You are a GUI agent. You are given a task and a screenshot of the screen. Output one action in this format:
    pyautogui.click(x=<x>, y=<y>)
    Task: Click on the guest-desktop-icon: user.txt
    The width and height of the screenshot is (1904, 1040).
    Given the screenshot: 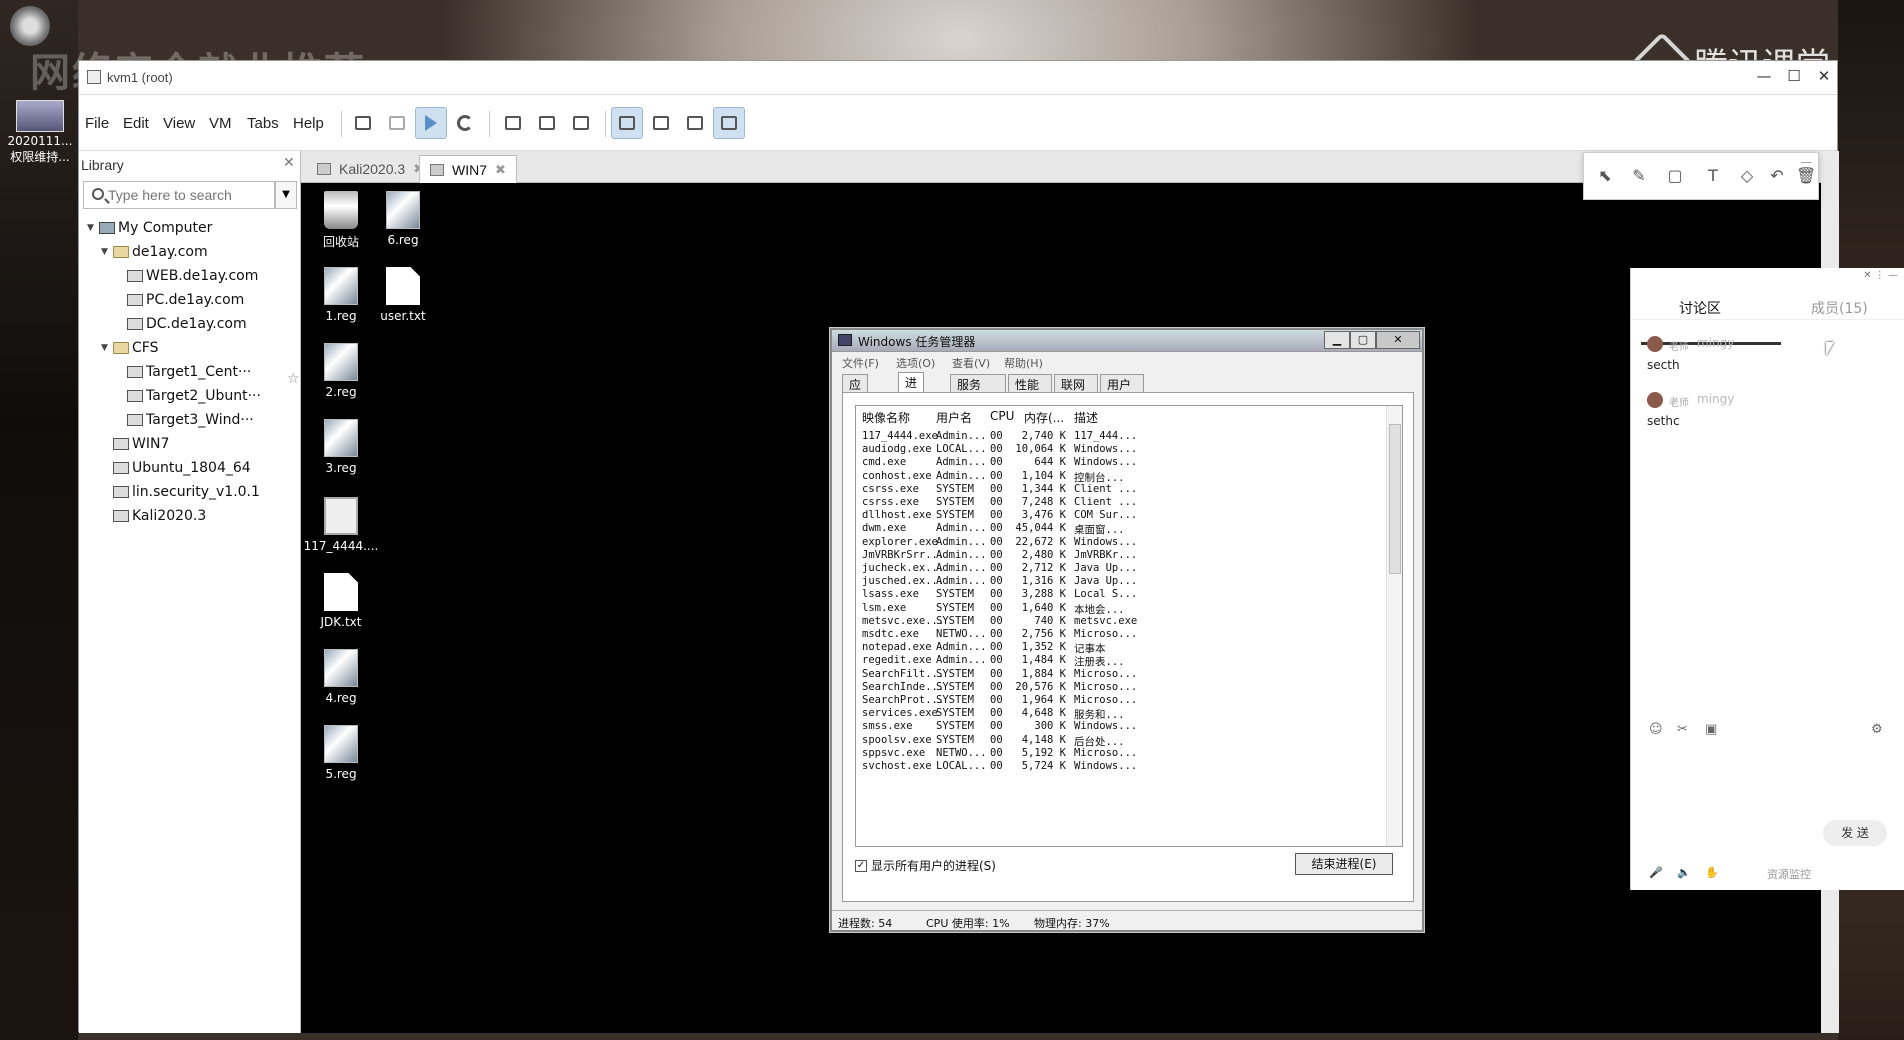 What is the action you would take?
    pyautogui.click(x=403, y=295)
    